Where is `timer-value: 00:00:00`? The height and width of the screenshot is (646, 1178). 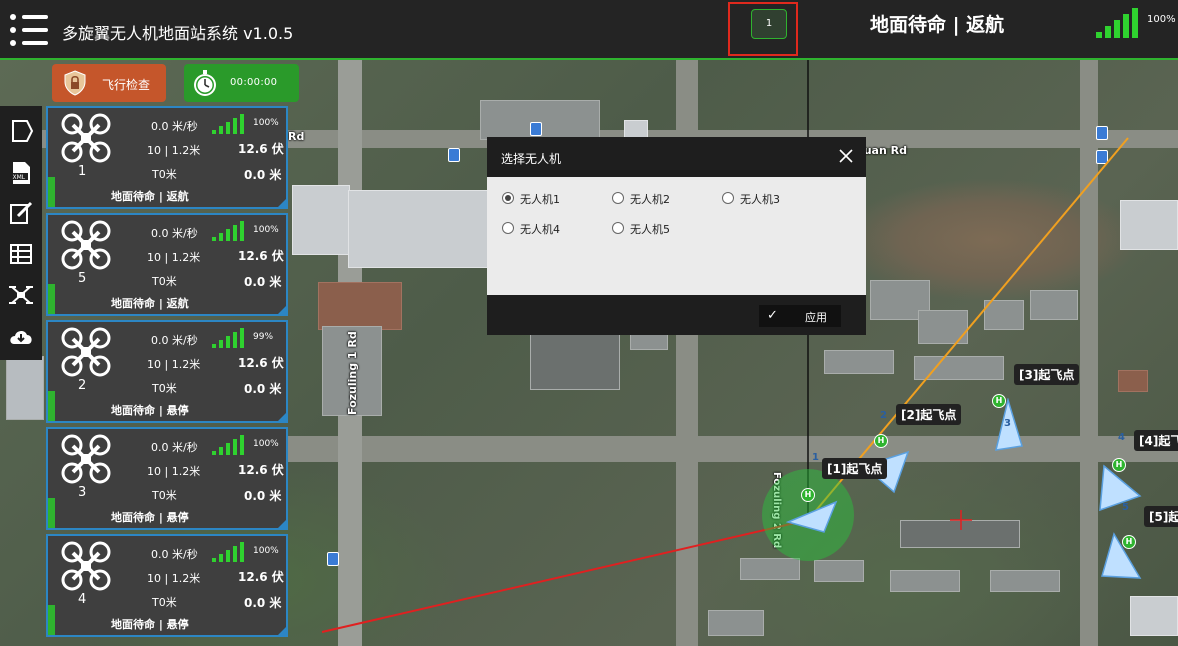
timer-value: 00:00:00 is located at coordinates (254, 82).